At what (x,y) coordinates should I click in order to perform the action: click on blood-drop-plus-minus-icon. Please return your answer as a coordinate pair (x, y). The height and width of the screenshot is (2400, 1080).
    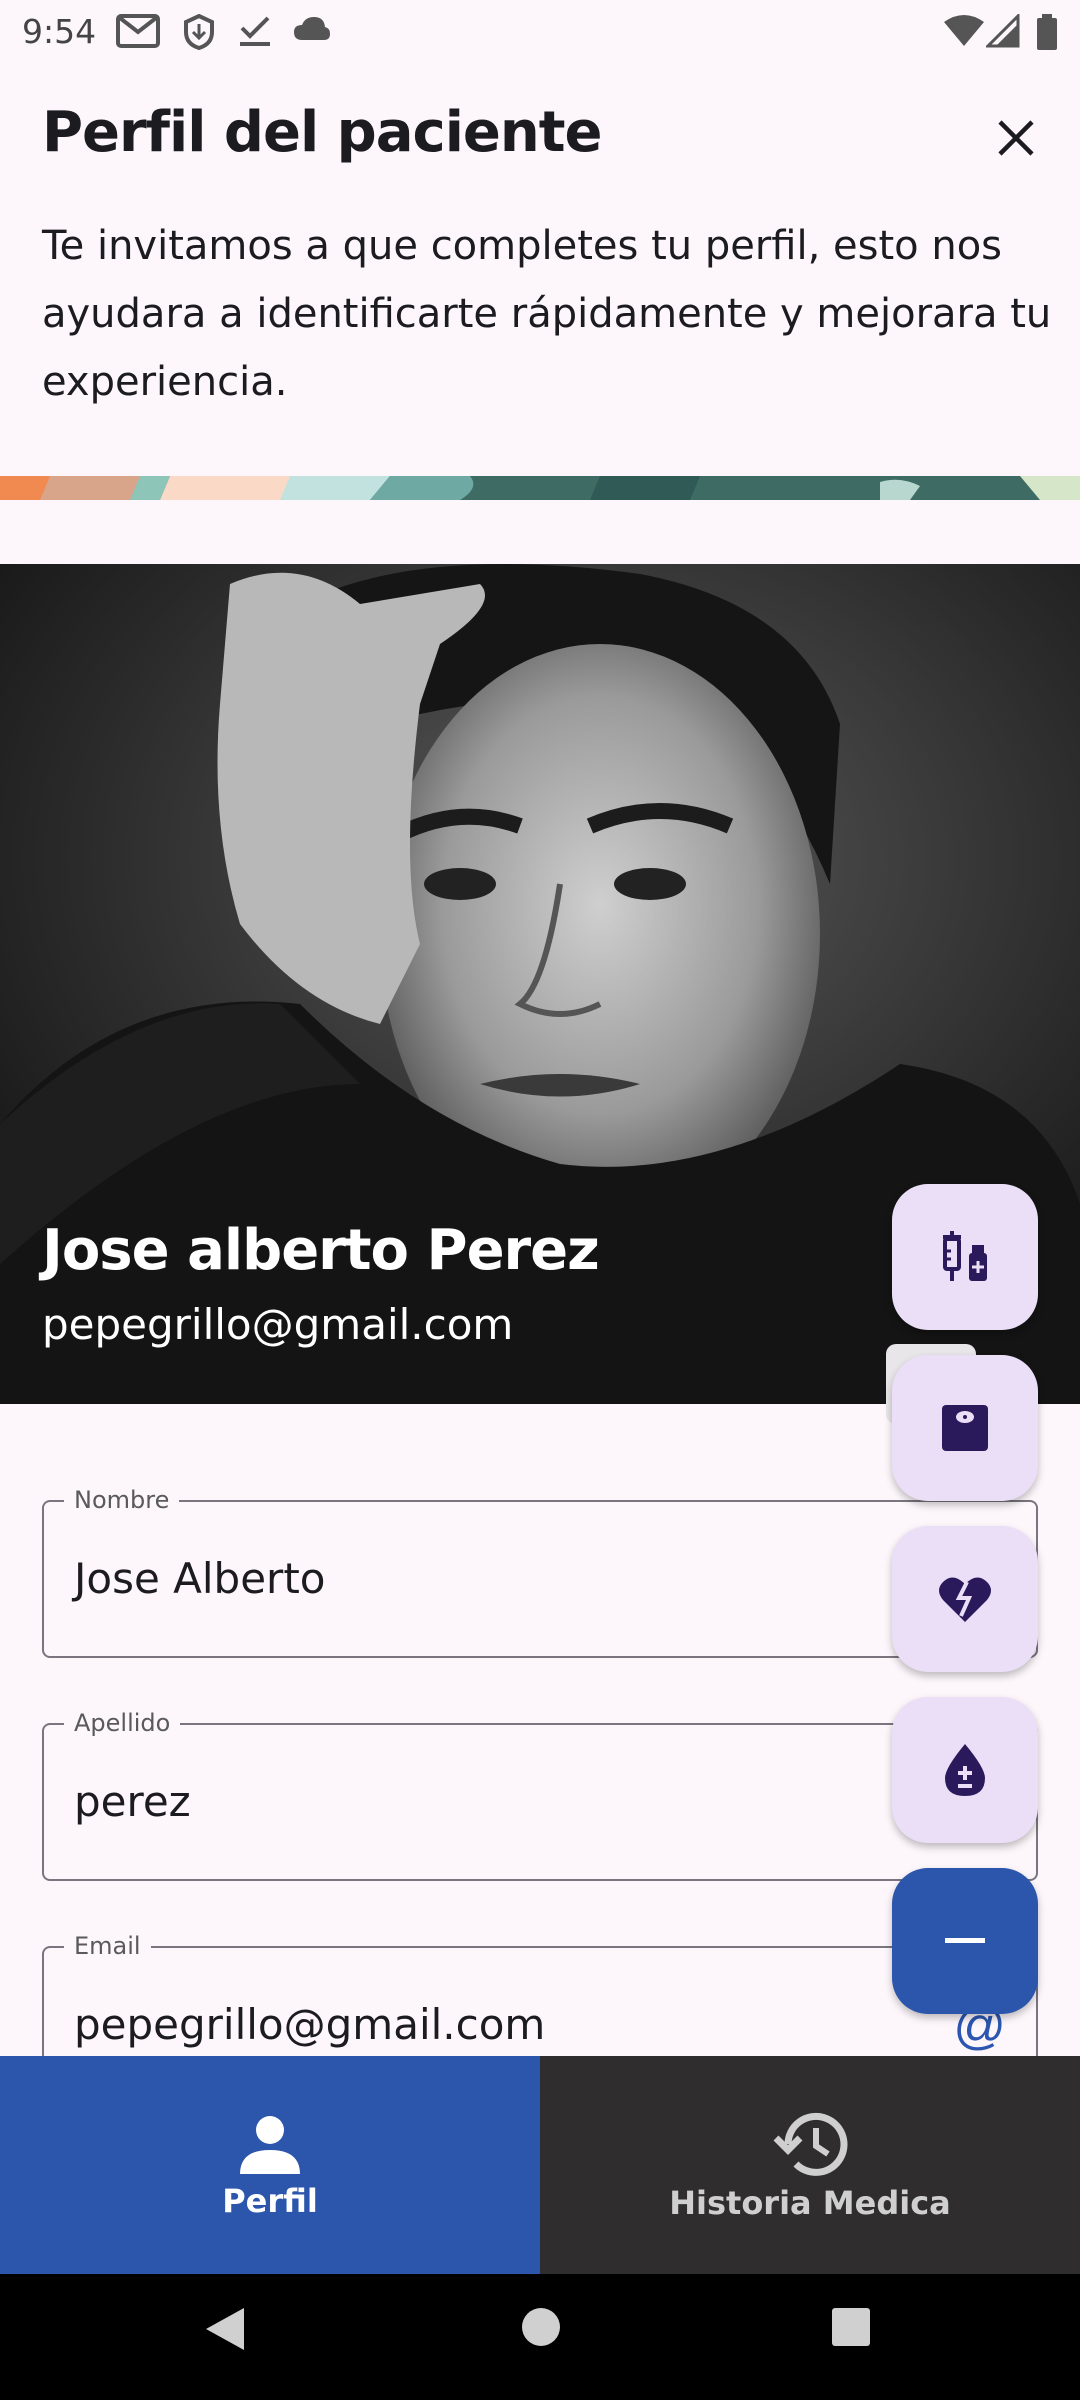
    Looking at the image, I should click on (965, 1770).